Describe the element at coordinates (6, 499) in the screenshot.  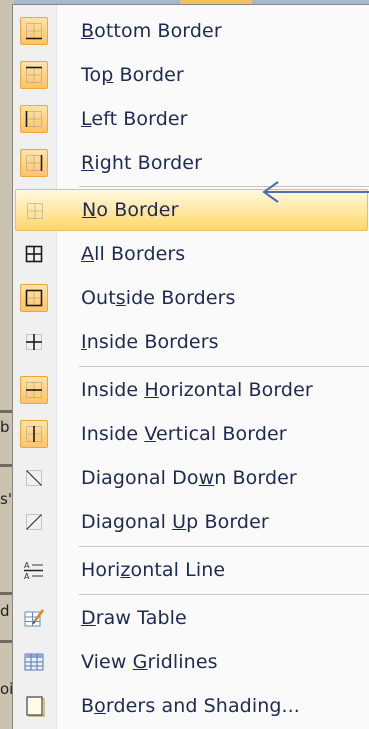
I see `document-text-fragment: s'` at that location.